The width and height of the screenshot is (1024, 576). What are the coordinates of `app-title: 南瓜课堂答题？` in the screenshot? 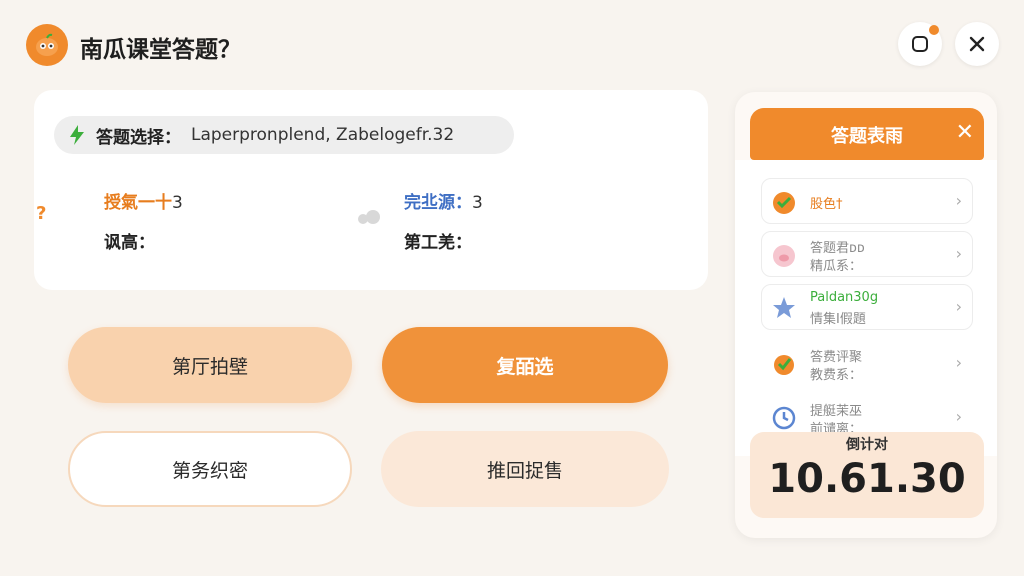 It's located at (160, 50).